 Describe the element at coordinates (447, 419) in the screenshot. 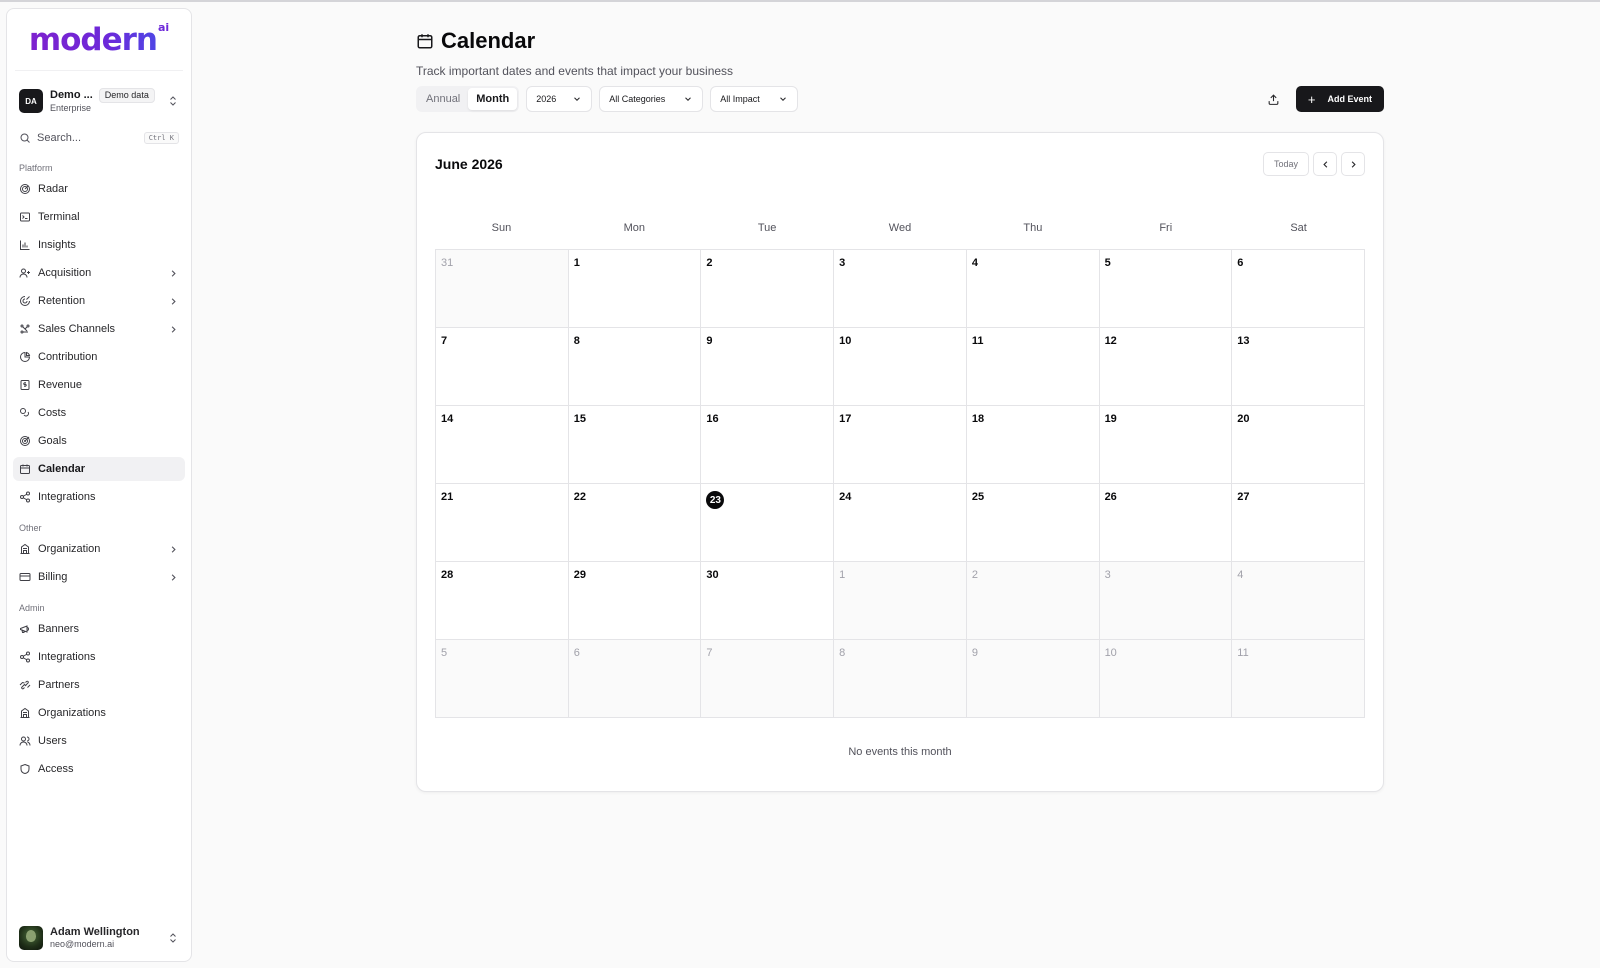

I see `day-number: 14` at that location.